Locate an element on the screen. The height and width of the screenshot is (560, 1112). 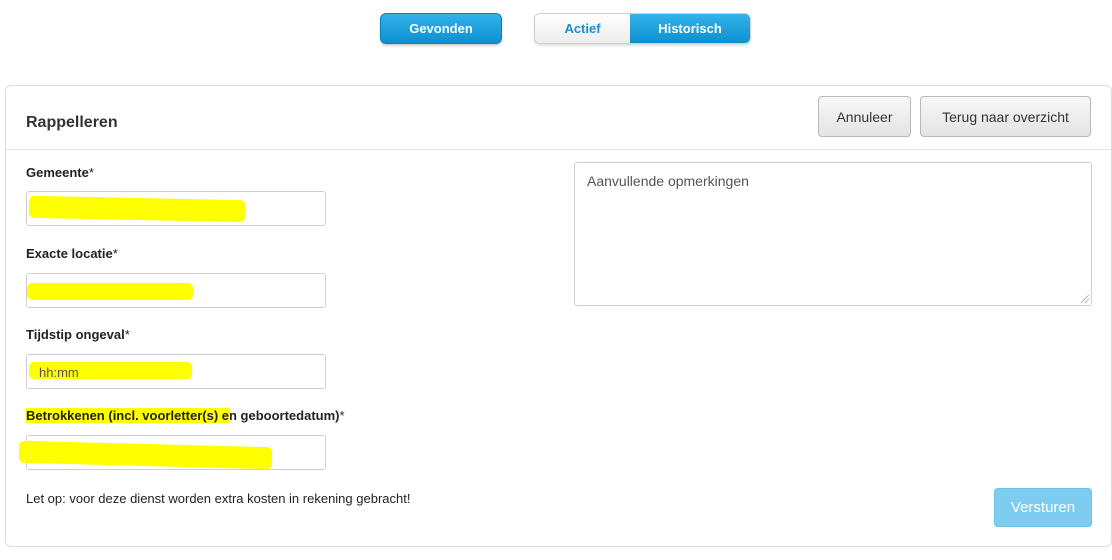
cancel-button: Annuleer is located at coordinates (864, 116).